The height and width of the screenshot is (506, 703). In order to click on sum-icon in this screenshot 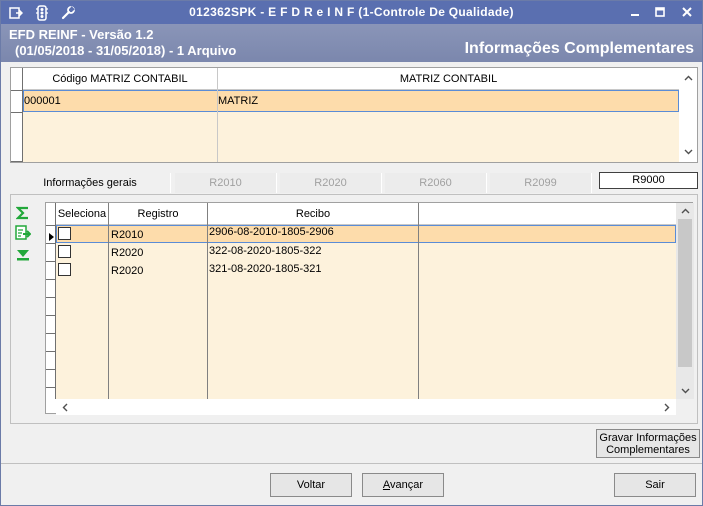, I will do `click(23, 213)`.